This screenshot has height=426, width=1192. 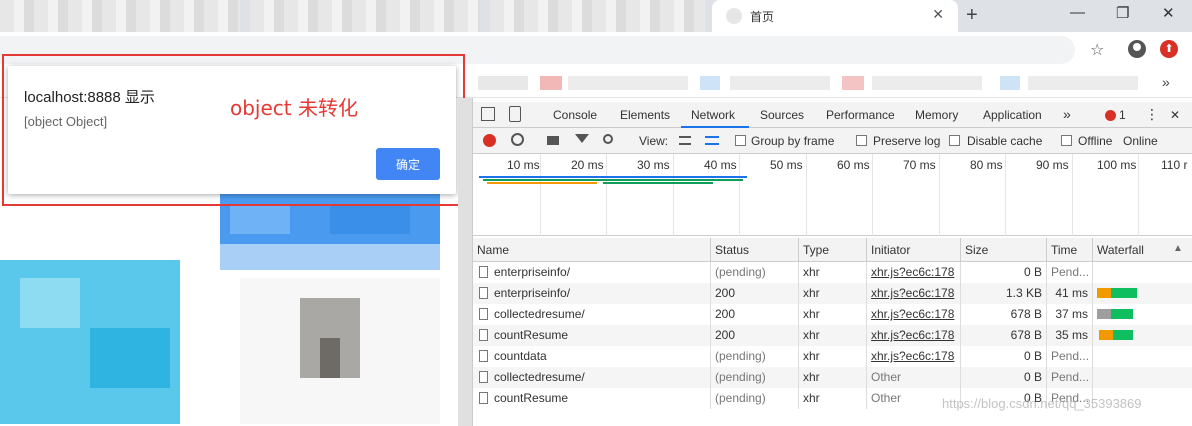 What do you see at coordinates (835, 16) in the screenshot?
I see `active-tab: 首页 ✕` at bounding box center [835, 16].